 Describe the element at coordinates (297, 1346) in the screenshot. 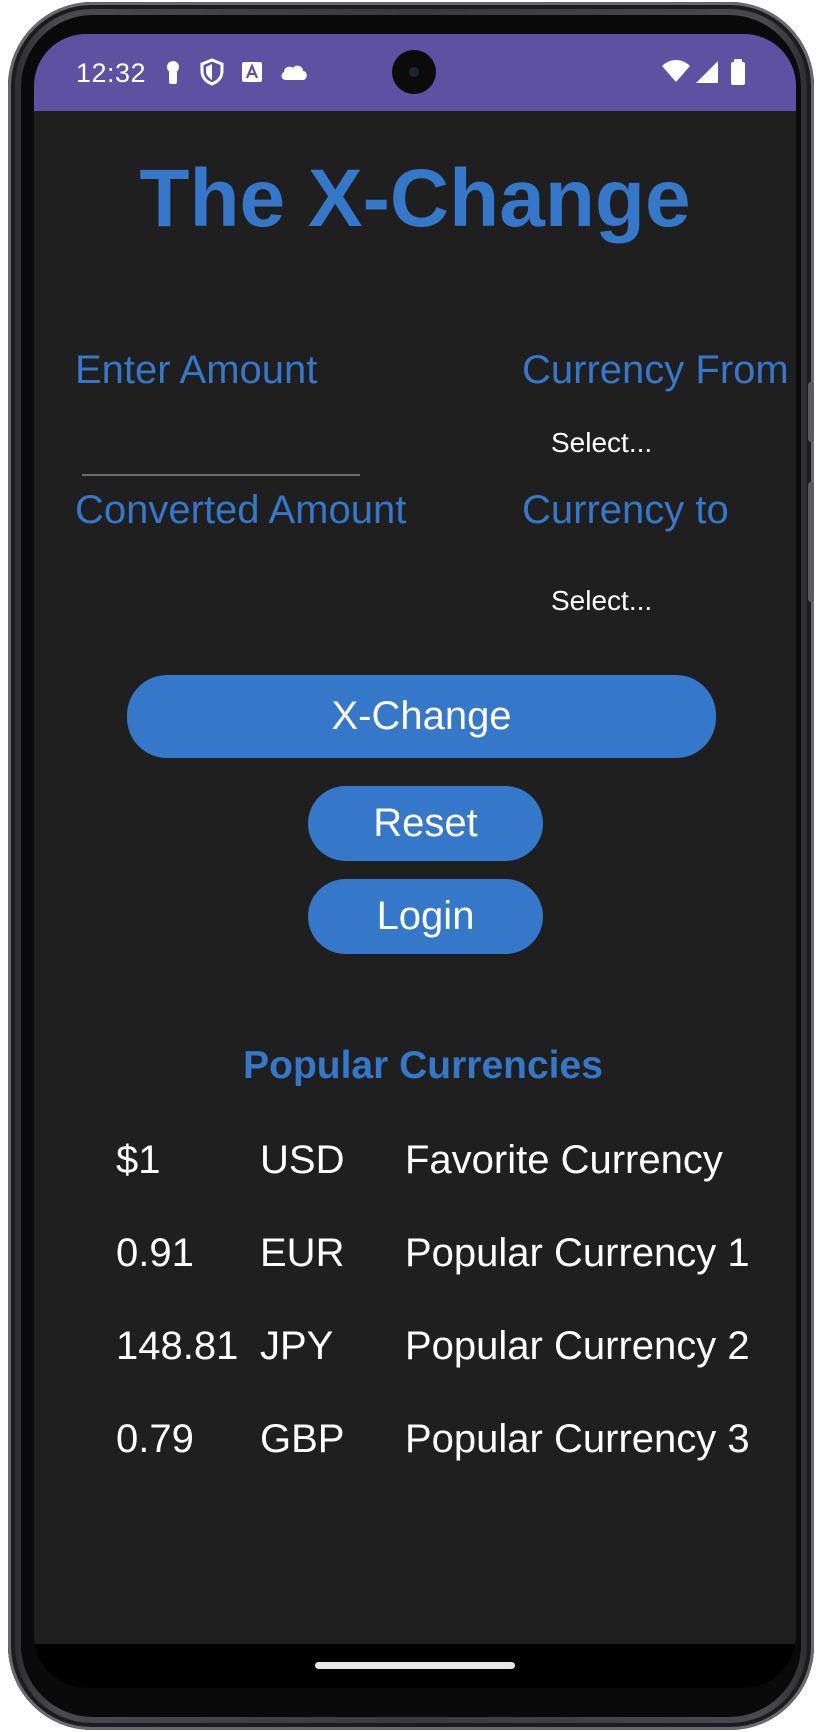

I see `currency-code: JPY` at that location.